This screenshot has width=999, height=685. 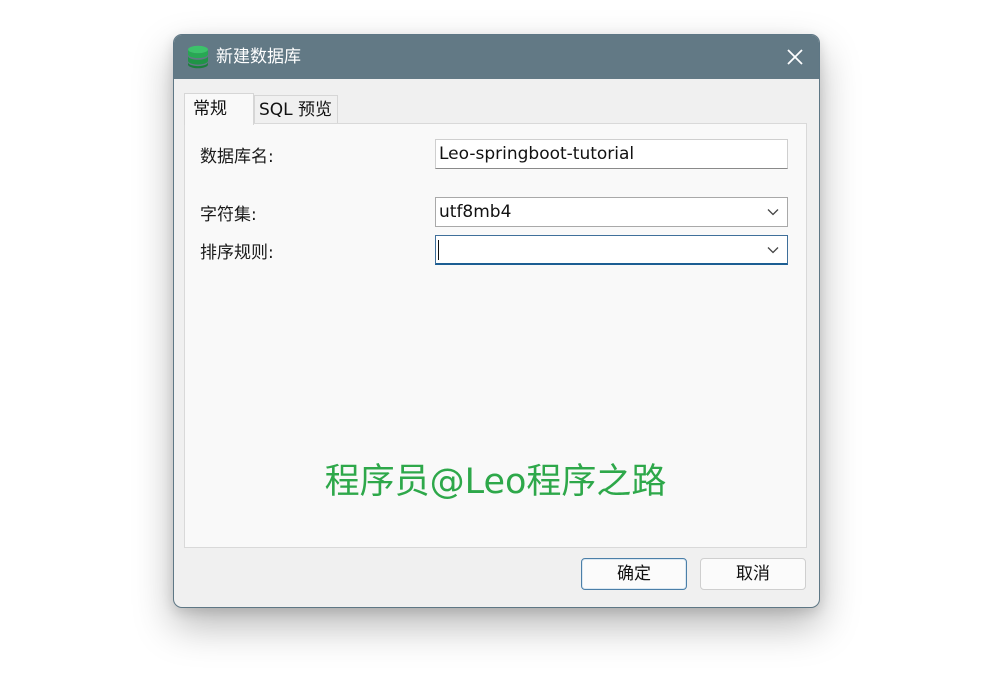 I want to click on database-name-value: Leo-springboot-tutorial, so click(x=537, y=154).